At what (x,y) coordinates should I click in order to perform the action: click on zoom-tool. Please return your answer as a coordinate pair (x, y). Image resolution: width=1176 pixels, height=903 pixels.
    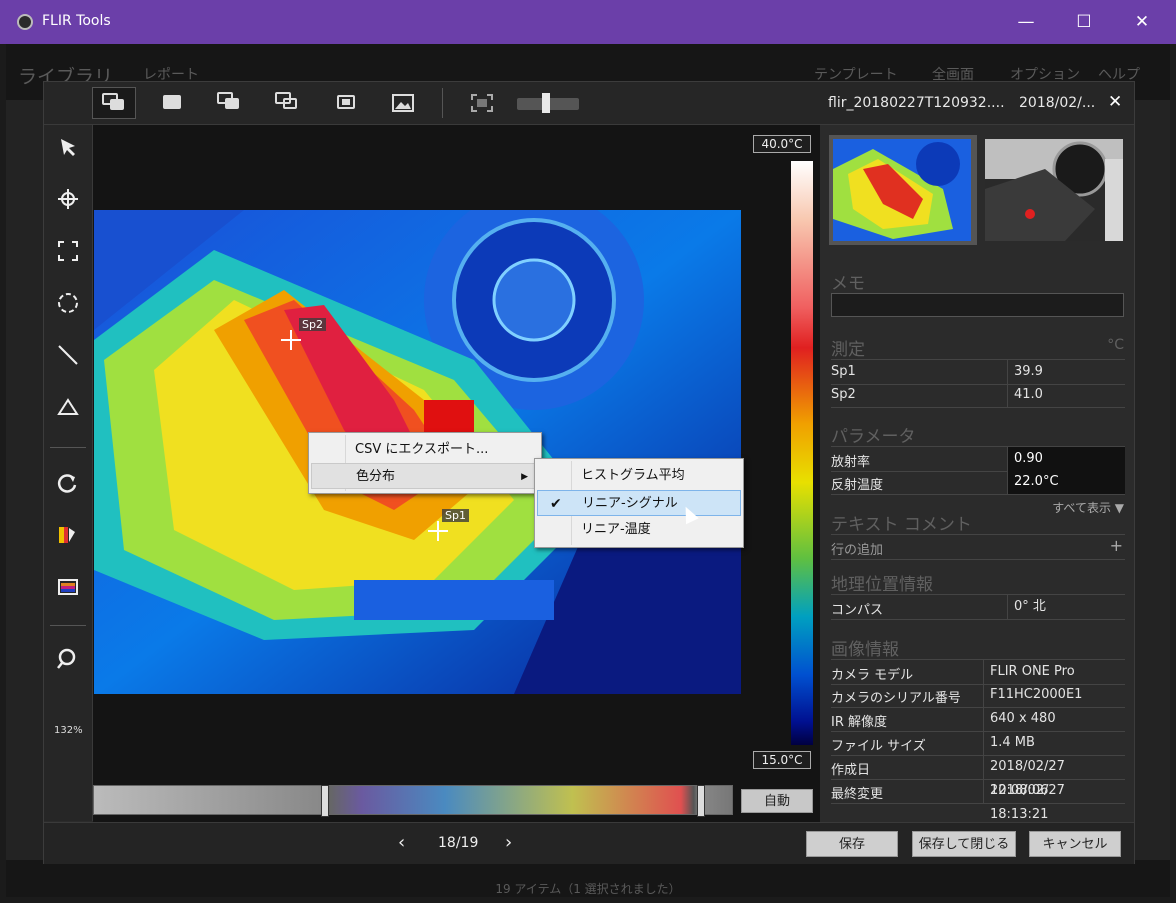
    Looking at the image, I should click on (68, 659).